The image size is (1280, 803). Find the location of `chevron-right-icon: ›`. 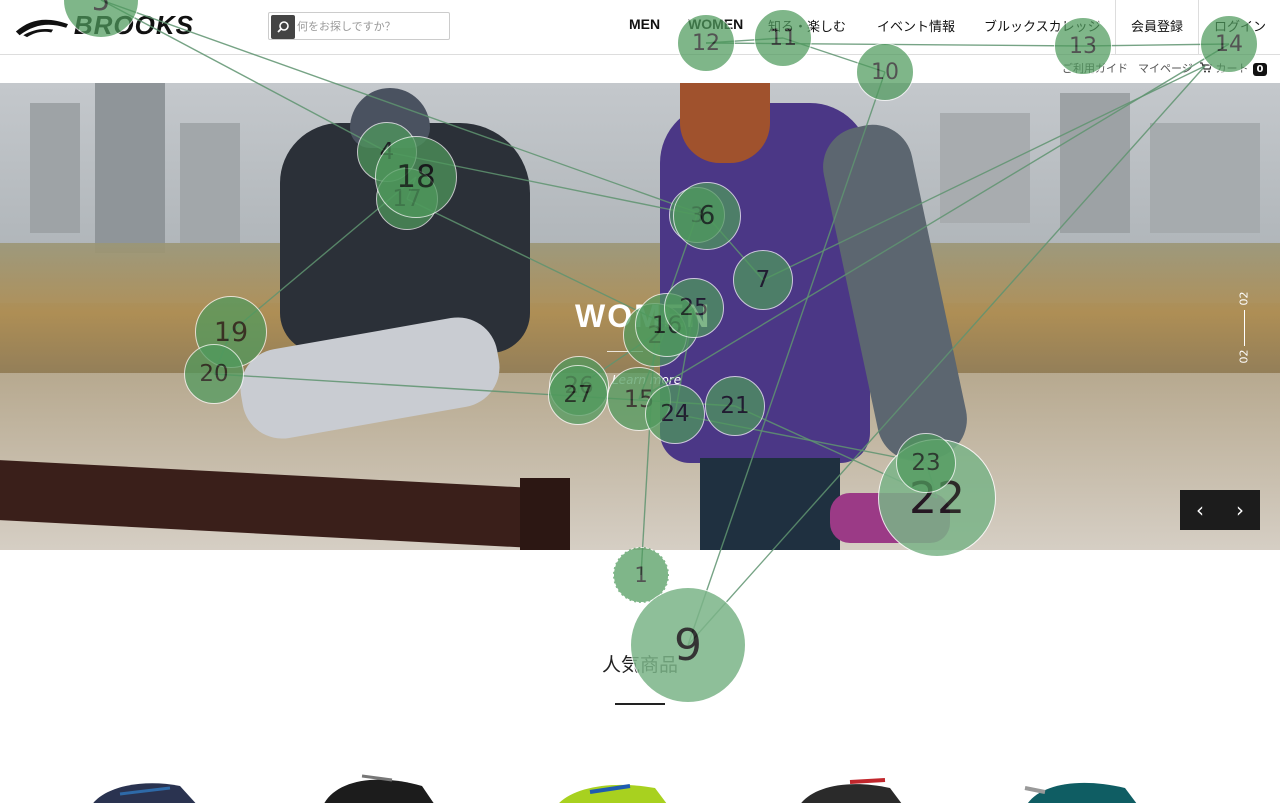

chevron-right-icon: › is located at coordinates (1240, 510).